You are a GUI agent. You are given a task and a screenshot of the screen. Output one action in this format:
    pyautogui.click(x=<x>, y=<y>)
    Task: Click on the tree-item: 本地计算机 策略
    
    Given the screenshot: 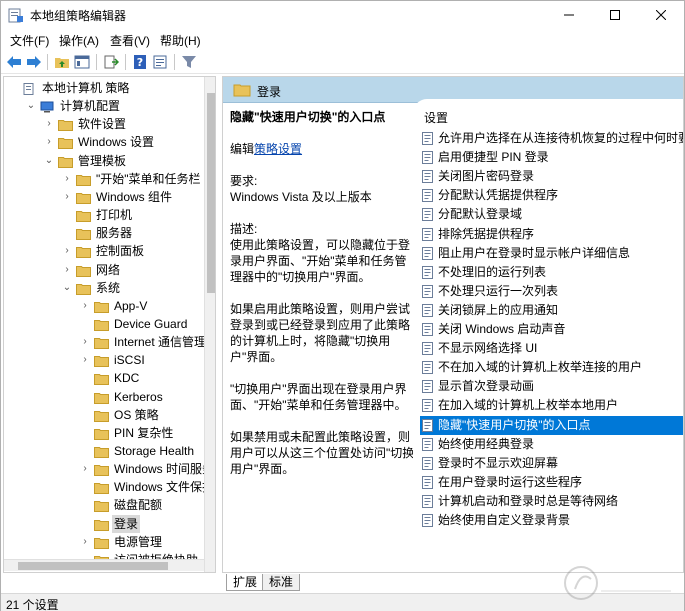 What is the action you would take?
    pyautogui.click(x=103, y=88)
    